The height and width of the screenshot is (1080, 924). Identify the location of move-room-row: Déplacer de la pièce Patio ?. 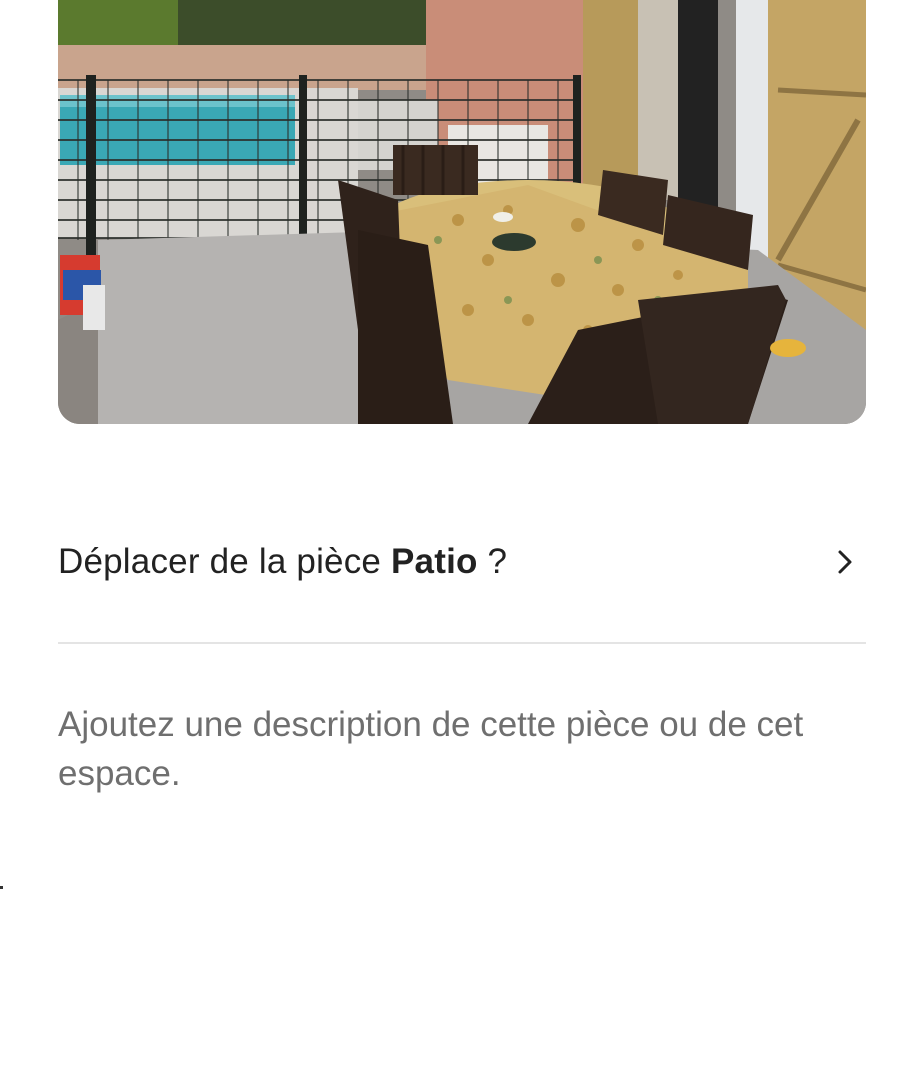
(462, 562).